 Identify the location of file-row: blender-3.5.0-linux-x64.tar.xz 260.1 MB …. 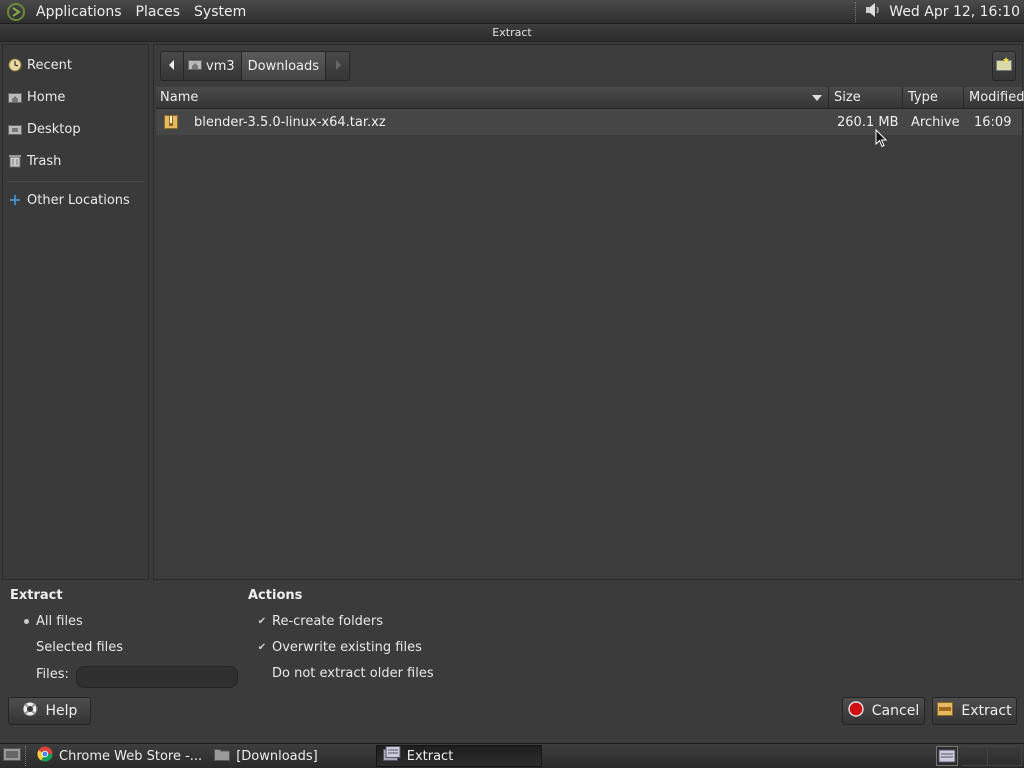
(589, 122).